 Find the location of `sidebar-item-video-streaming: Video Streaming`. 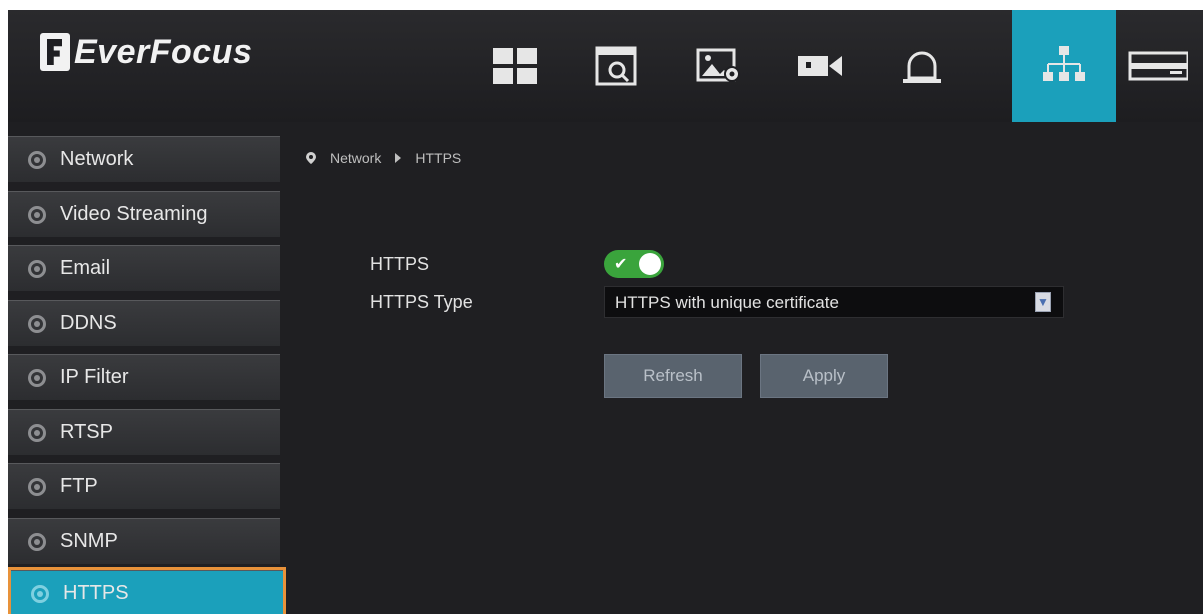

sidebar-item-video-streaming: Video Streaming is located at coordinates (144, 214).